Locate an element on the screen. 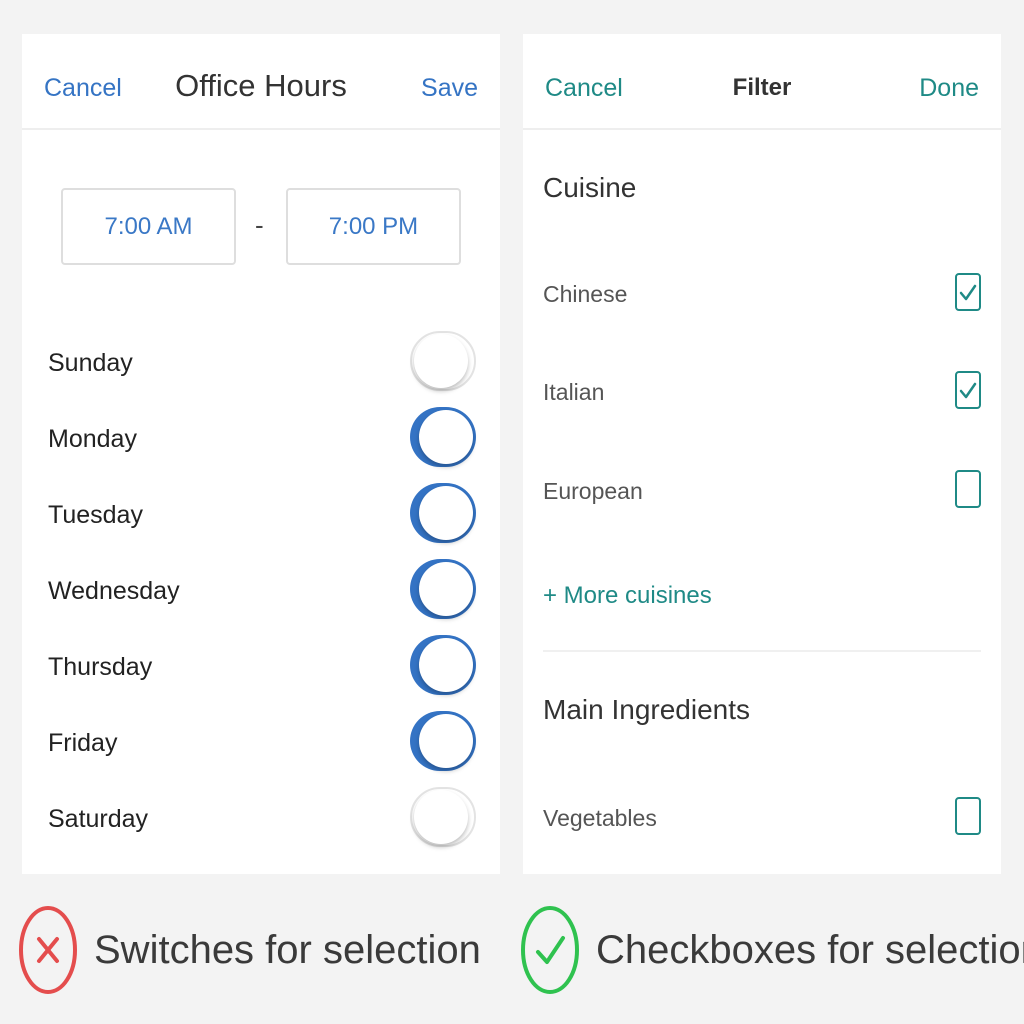  saturday-switch is located at coordinates (443, 817).